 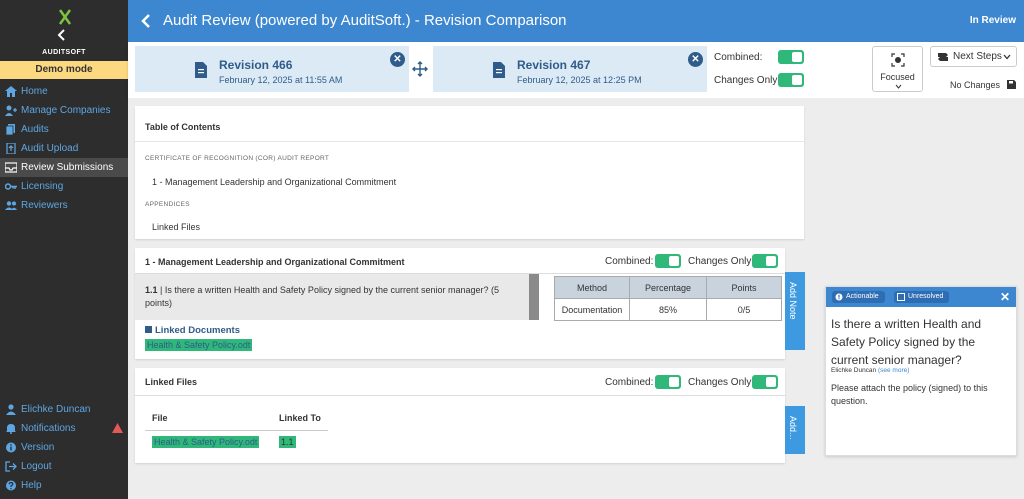 What do you see at coordinates (64, 466) in the screenshot?
I see `nav-logout: Logout` at bounding box center [64, 466].